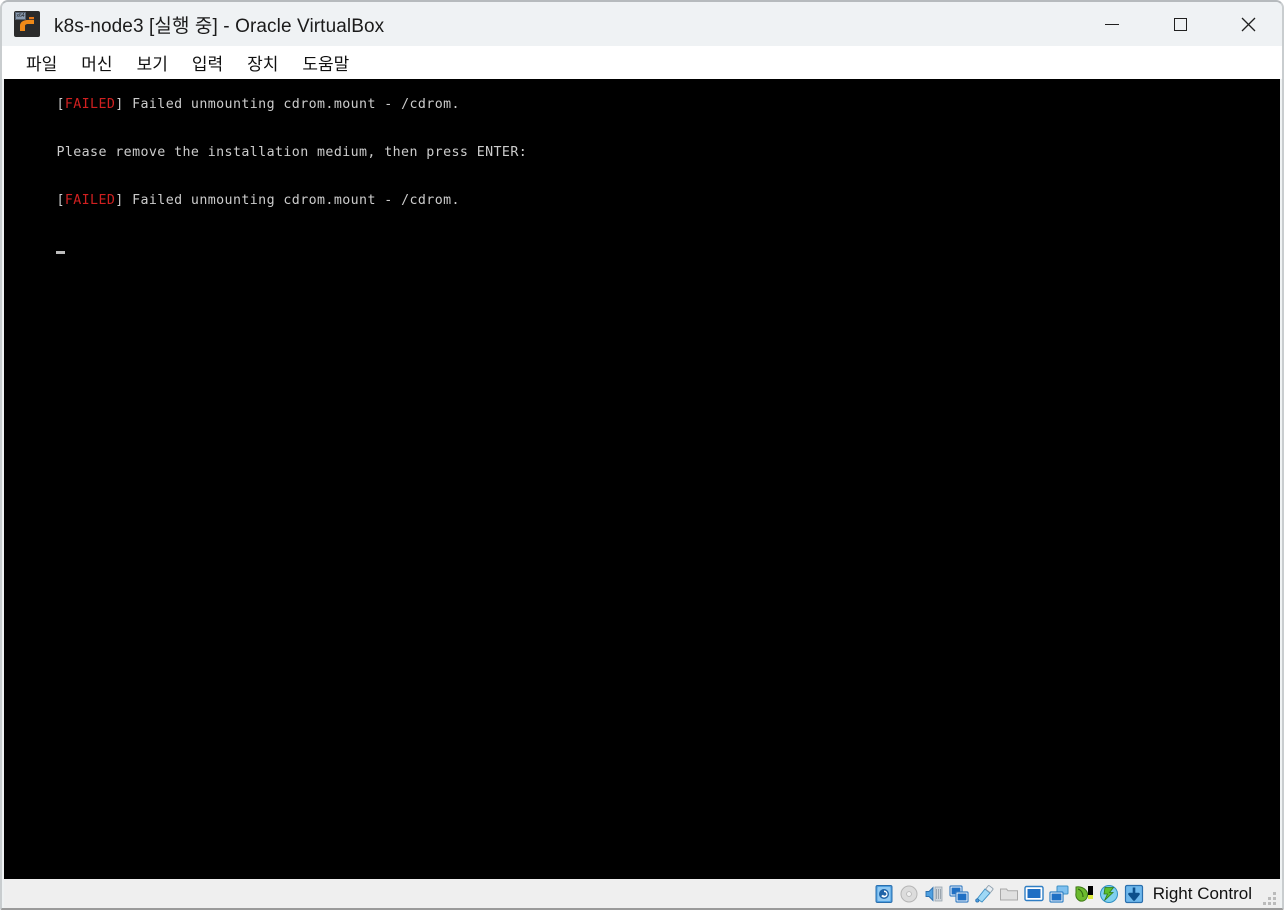  Describe the element at coordinates (27, 24) in the screenshot. I see `virtualbox-icon: x64` at that location.